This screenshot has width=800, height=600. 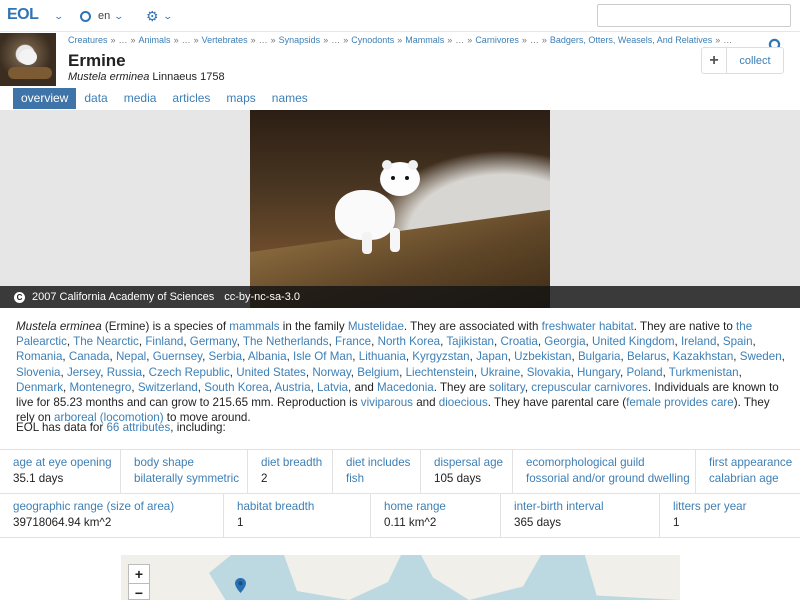 What do you see at coordinates (694, 15) in the screenshot?
I see `search-input` at bounding box center [694, 15].